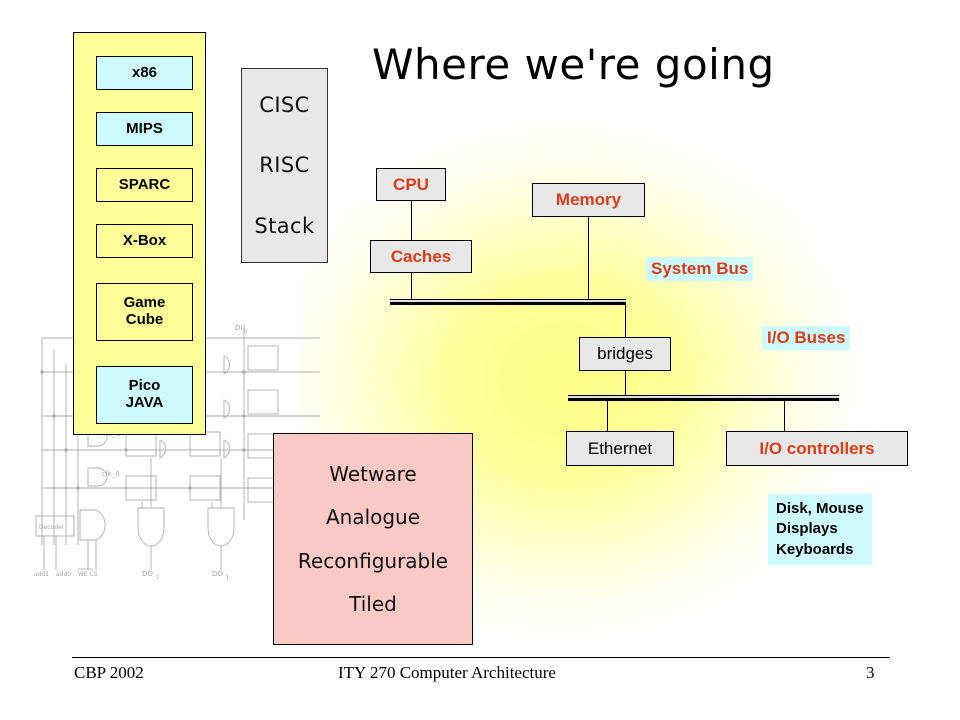  I want to click on chip-label-line1: Pico, so click(144, 386).